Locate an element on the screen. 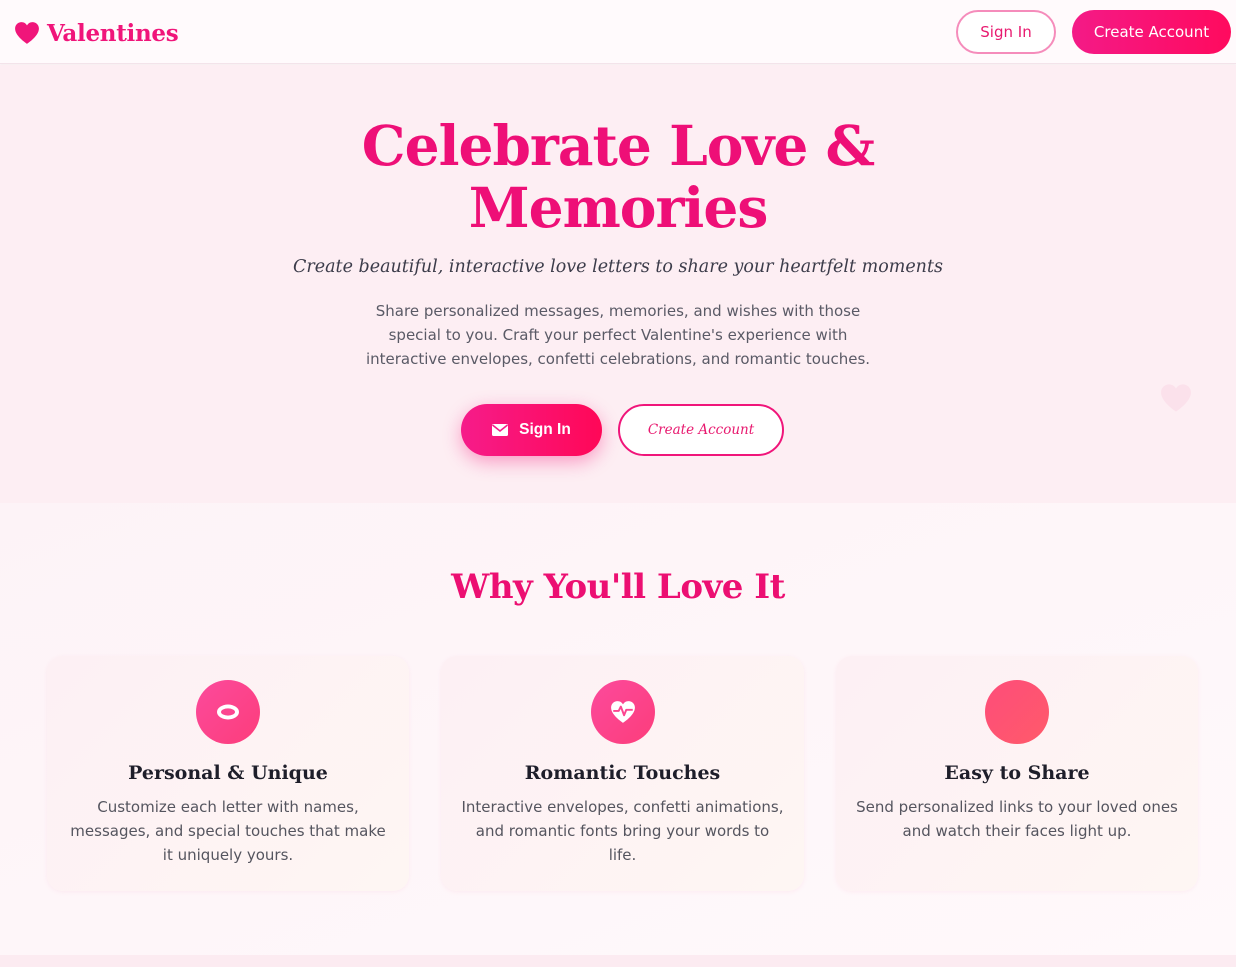  nav-sign-in-button: Sign In is located at coordinates (1006, 32).